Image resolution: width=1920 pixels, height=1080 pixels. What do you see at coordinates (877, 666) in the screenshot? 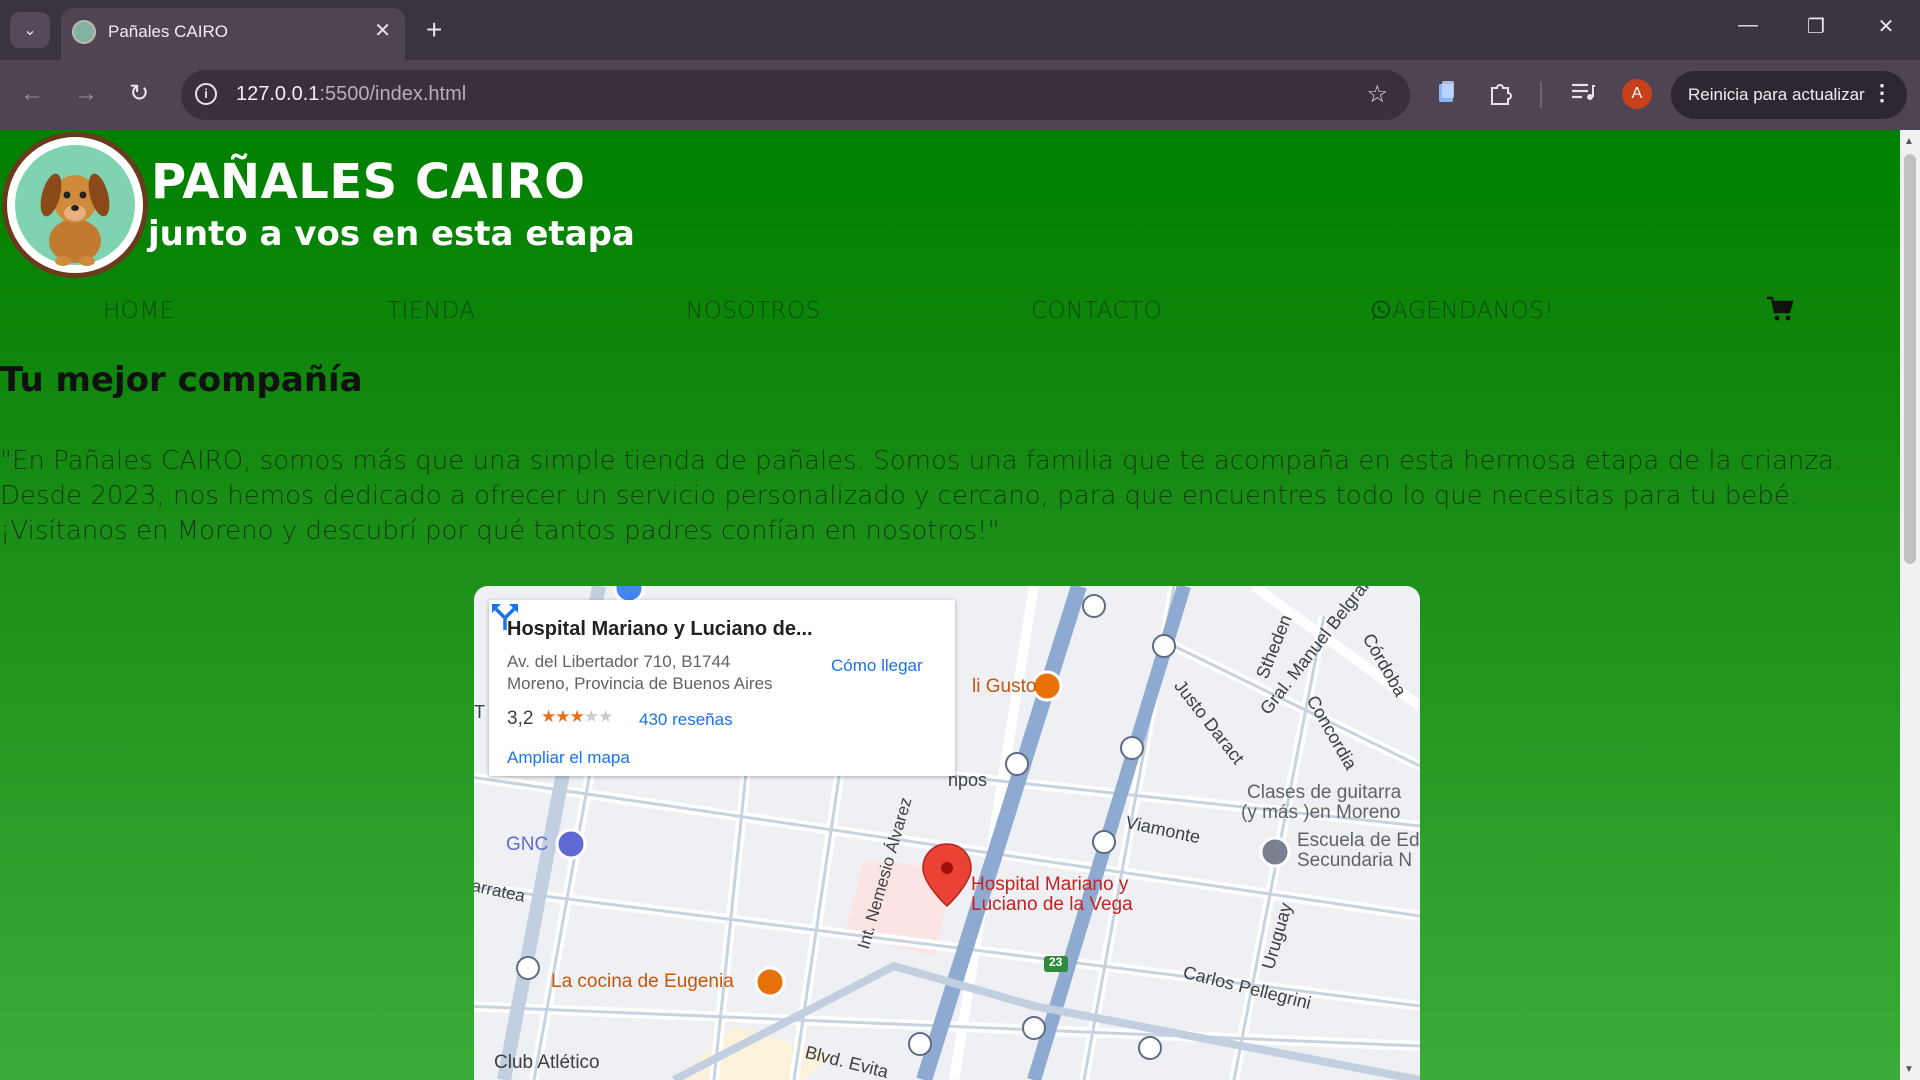
I see `directions-link: Cómo llegar` at bounding box center [877, 666].